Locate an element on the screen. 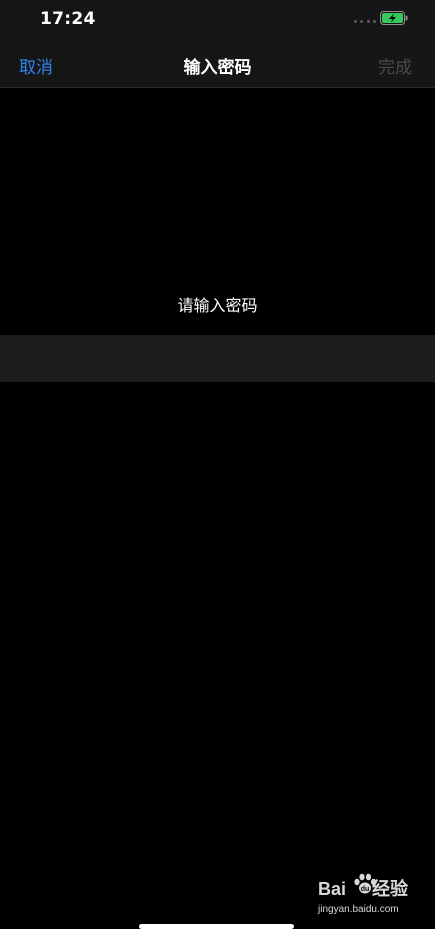  navigation-bar: 取消 输入密码 完成 is located at coordinates (217, 64).